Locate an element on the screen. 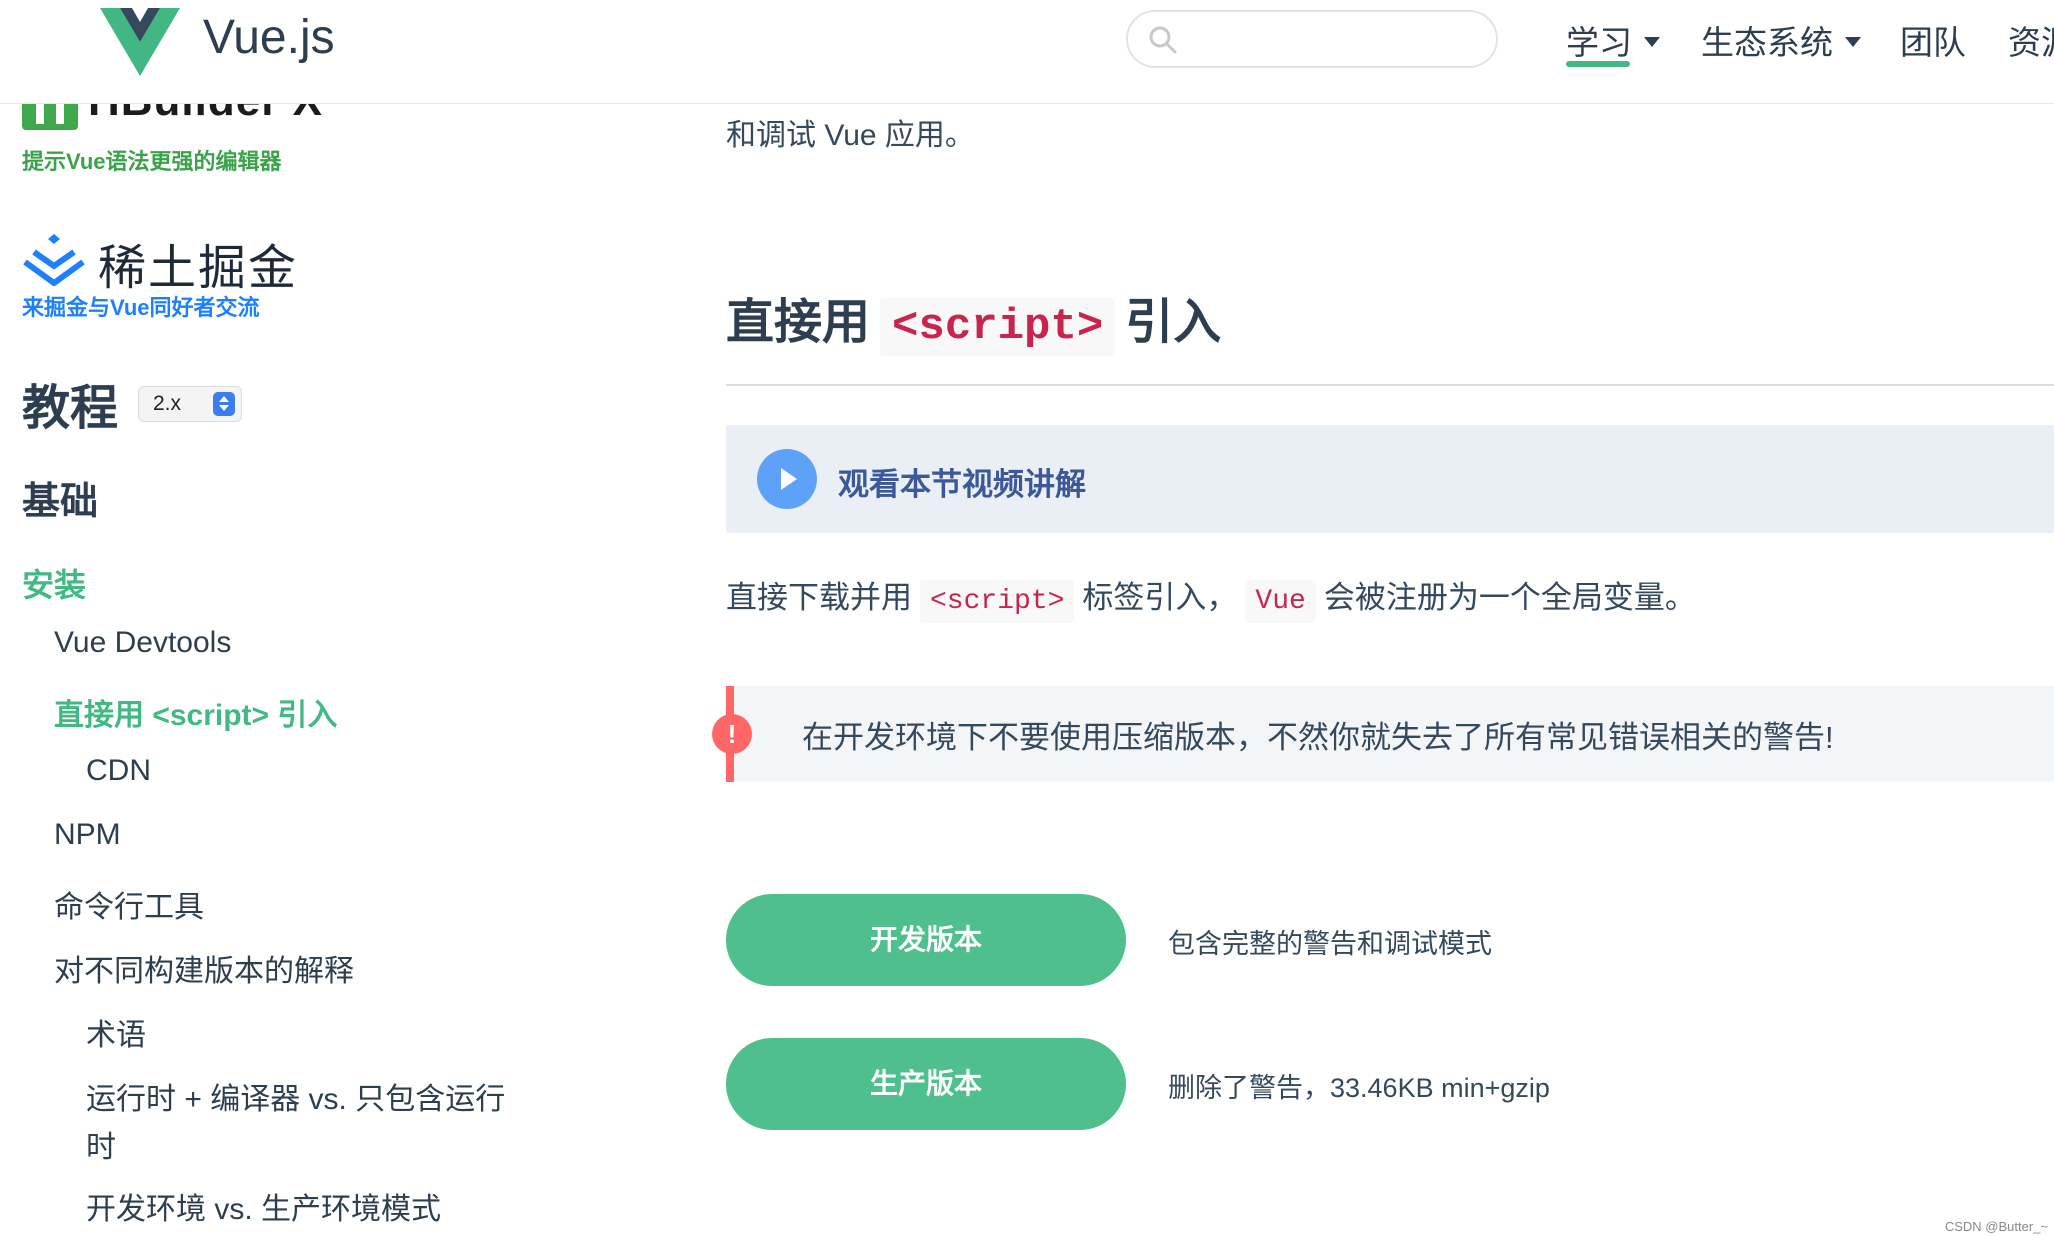 The height and width of the screenshot is (1236, 2054). nav-ecosystem: 生态系统 is located at coordinates (1781, 40).